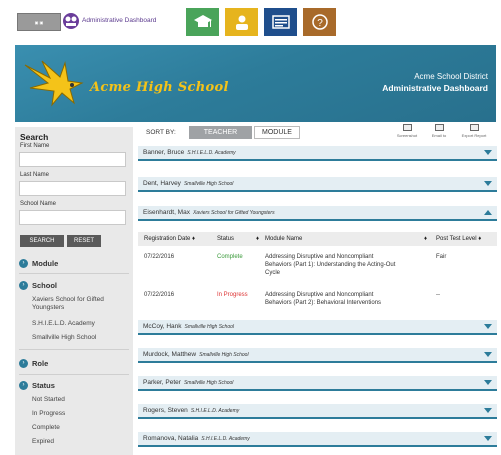 The height and width of the screenshot is (455, 501). What do you see at coordinates (488, 212) in the screenshot?
I see `chevron-up-icon` at bounding box center [488, 212].